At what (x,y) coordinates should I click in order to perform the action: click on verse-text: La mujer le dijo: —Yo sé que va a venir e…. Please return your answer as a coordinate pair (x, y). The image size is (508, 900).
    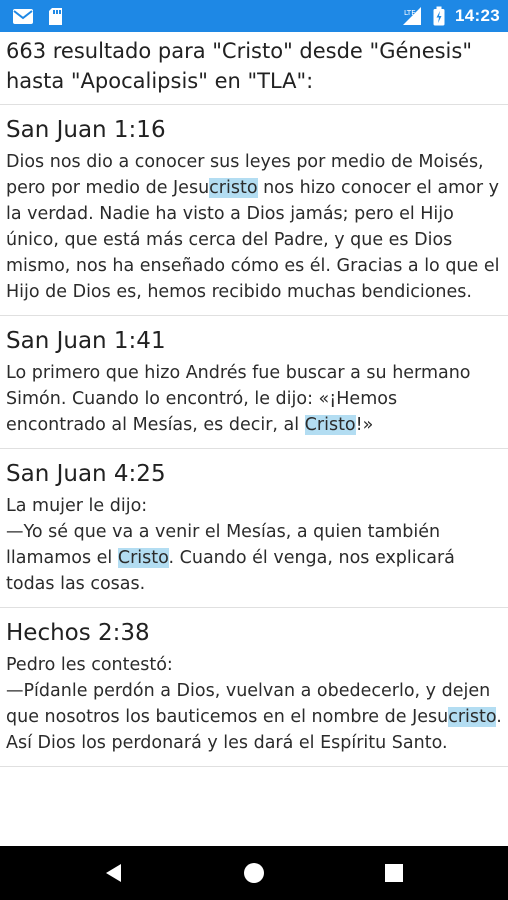
    Looking at the image, I should click on (254, 545).